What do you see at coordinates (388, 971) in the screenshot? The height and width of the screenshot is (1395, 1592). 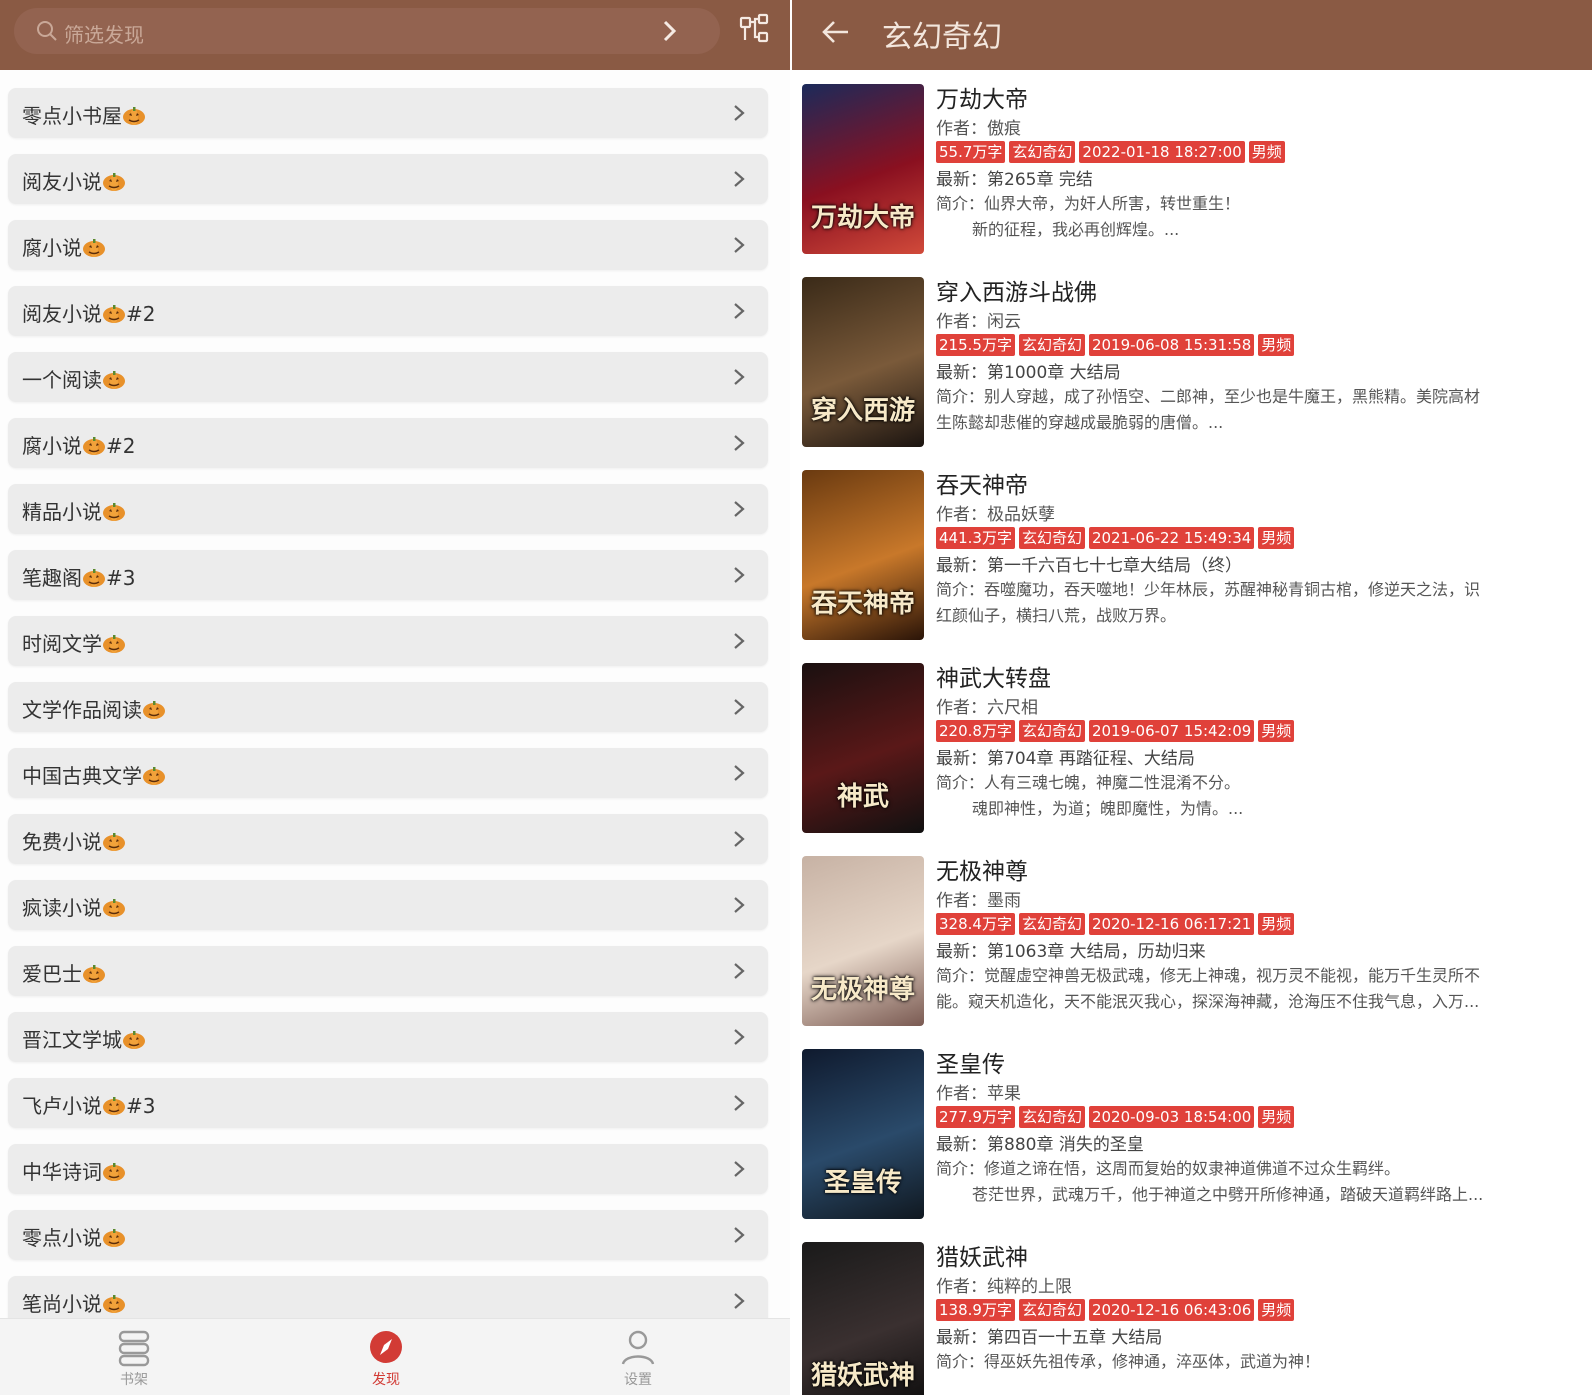 I see `source-item: 爱巴士` at bounding box center [388, 971].